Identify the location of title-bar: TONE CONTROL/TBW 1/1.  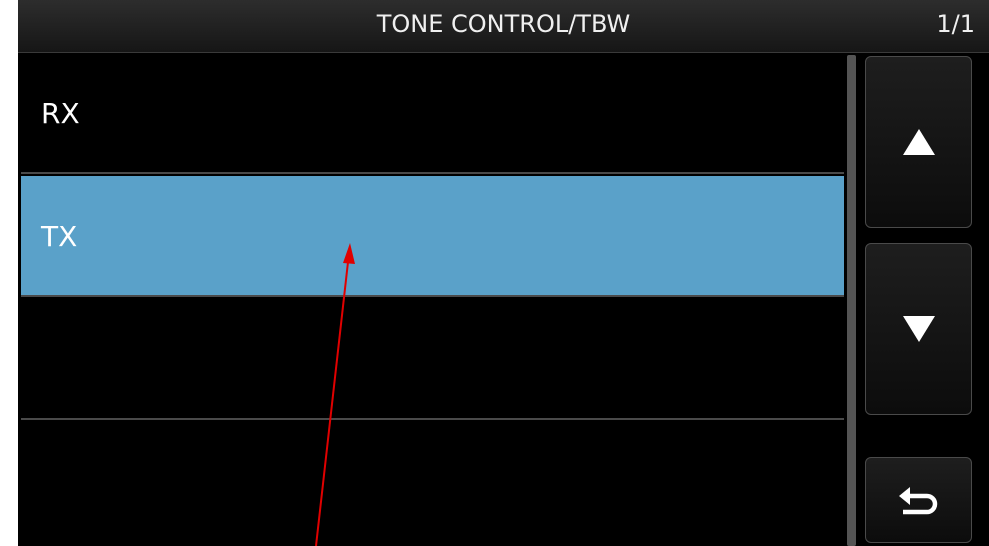
(503, 26).